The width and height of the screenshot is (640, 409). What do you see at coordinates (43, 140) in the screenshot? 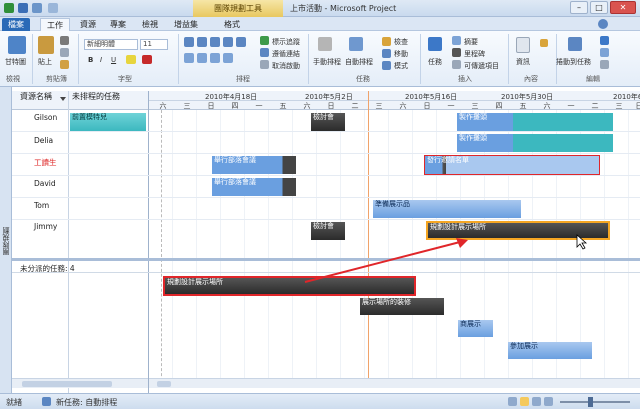
I see `resource-name: Delia` at bounding box center [43, 140].